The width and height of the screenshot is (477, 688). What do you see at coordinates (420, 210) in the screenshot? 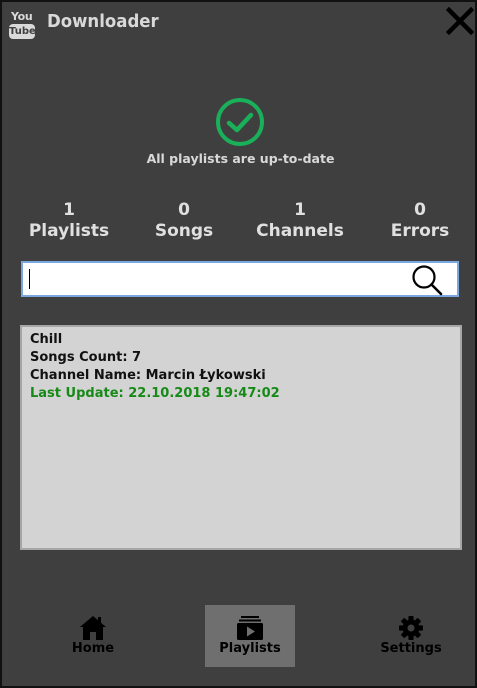
I see `stat-errors-value: 0` at bounding box center [420, 210].